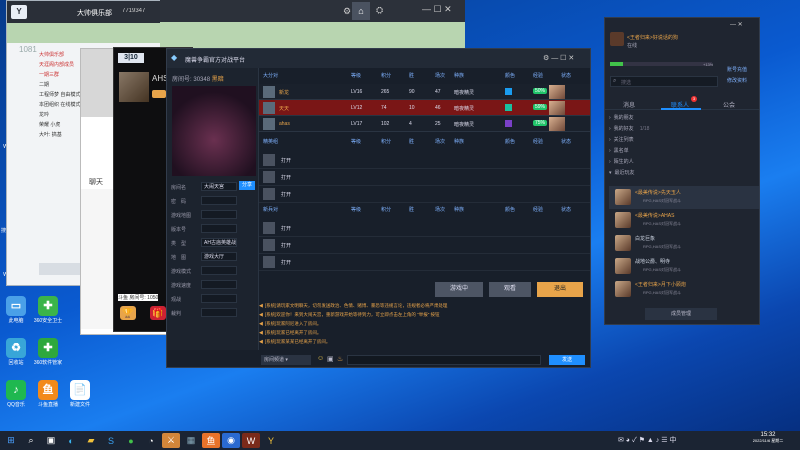  I want to click on desktop-icon-13: 📄 新建文件, so click(80, 394).